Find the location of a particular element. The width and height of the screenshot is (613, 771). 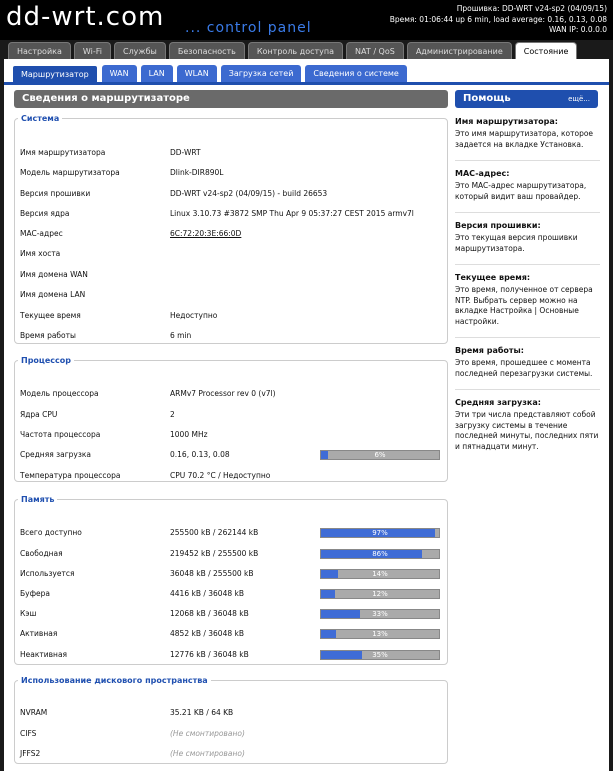

row-value: 36048 kB / 255500 kB is located at coordinates (212, 573).